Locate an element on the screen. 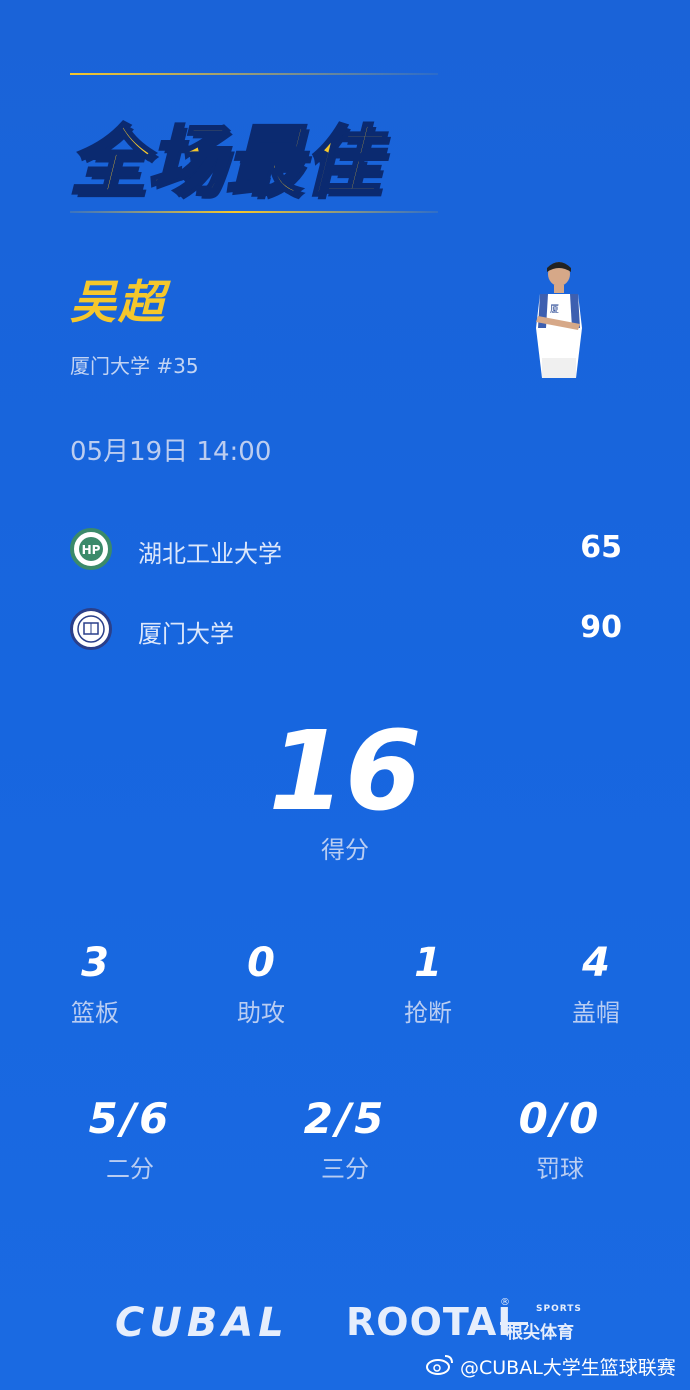 This screenshot has width=690, height=1390. team-name: 湖北工业大学 is located at coordinates (210, 554).